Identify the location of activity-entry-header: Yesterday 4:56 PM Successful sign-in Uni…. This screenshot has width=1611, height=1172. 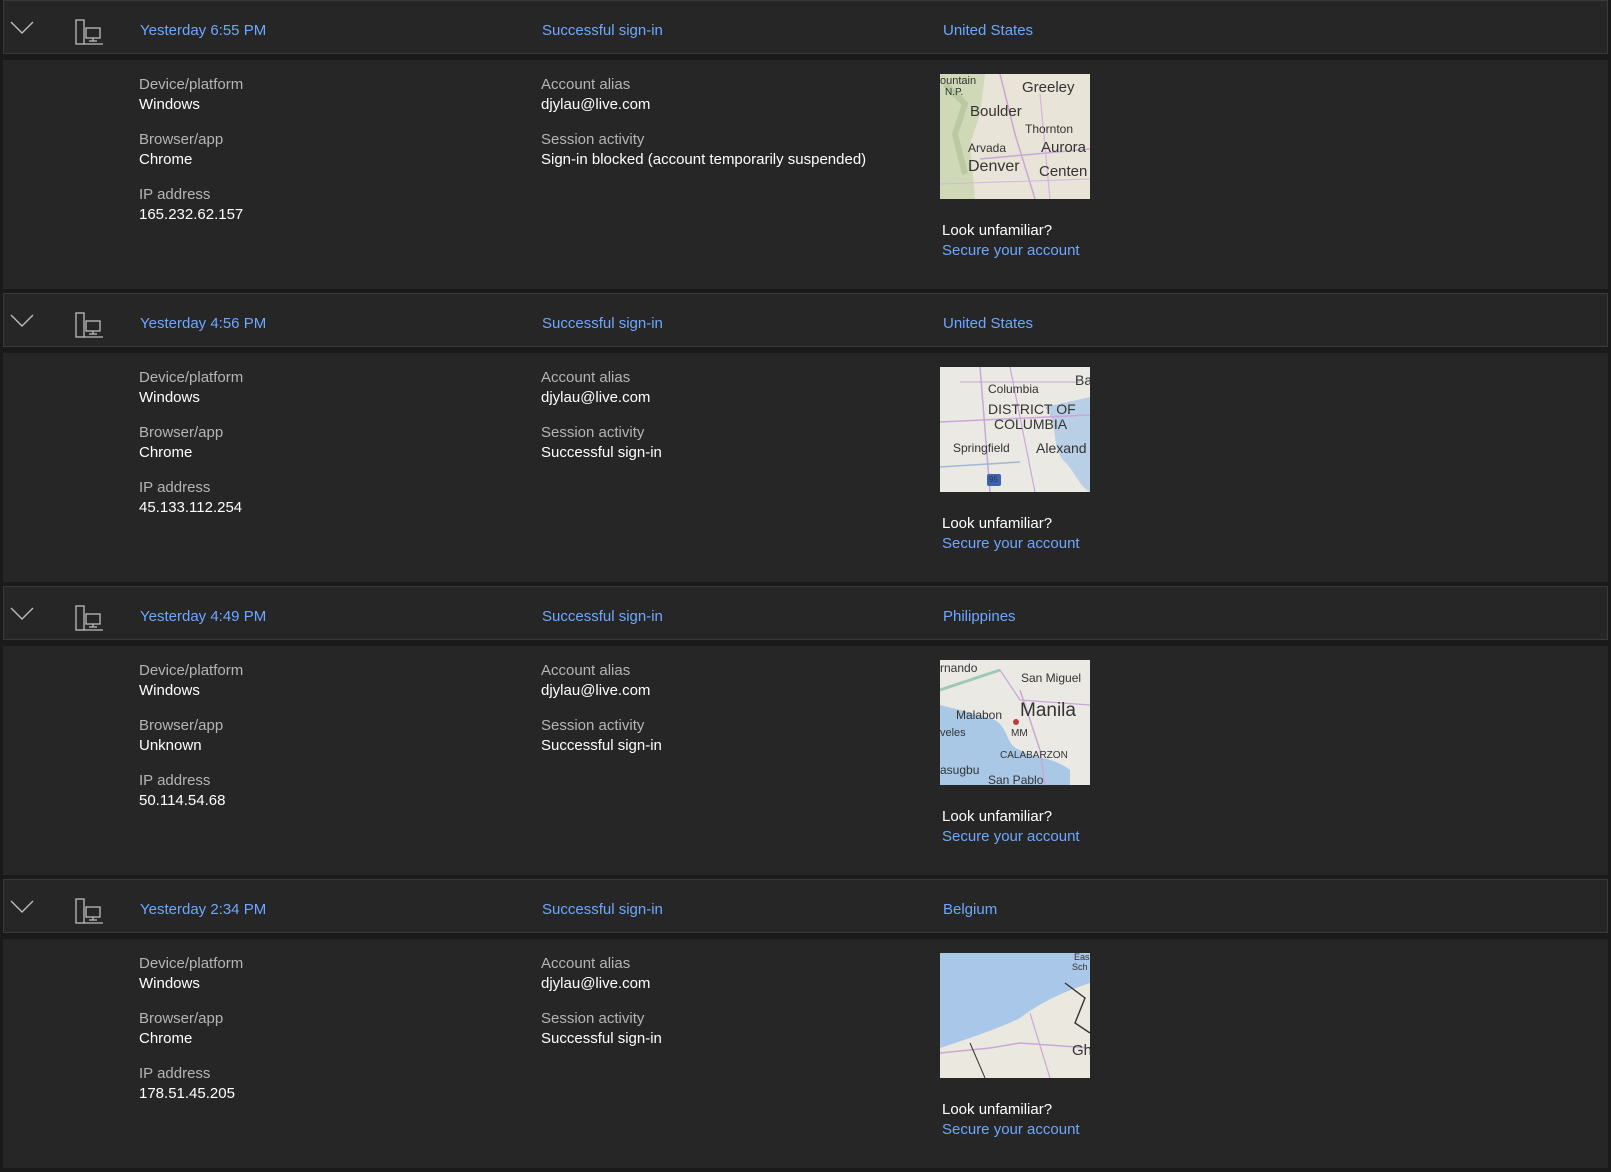
(805, 320).